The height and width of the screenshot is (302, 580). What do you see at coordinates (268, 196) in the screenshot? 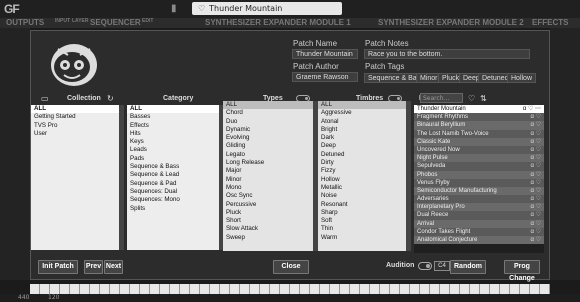
I see `list-item: Osc Sync` at bounding box center [268, 196].